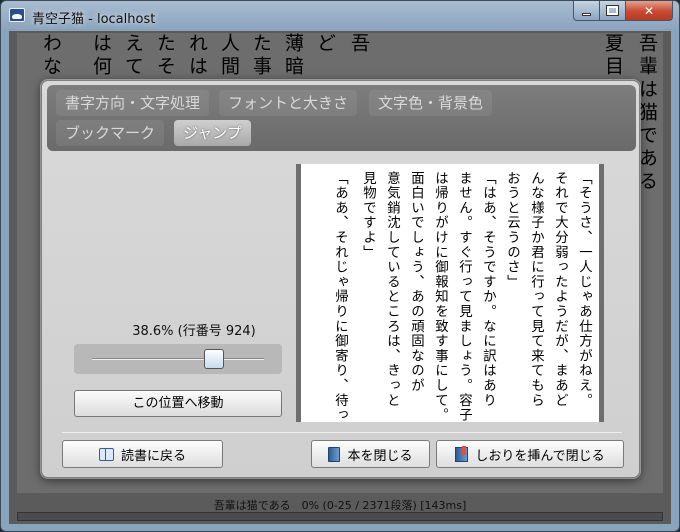 Image resolution: width=680 pixels, height=532 pixels. What do you see at coordinates (586, 11) in the screenshot?
I see `minimize-button` at bounding box center [586, 11].